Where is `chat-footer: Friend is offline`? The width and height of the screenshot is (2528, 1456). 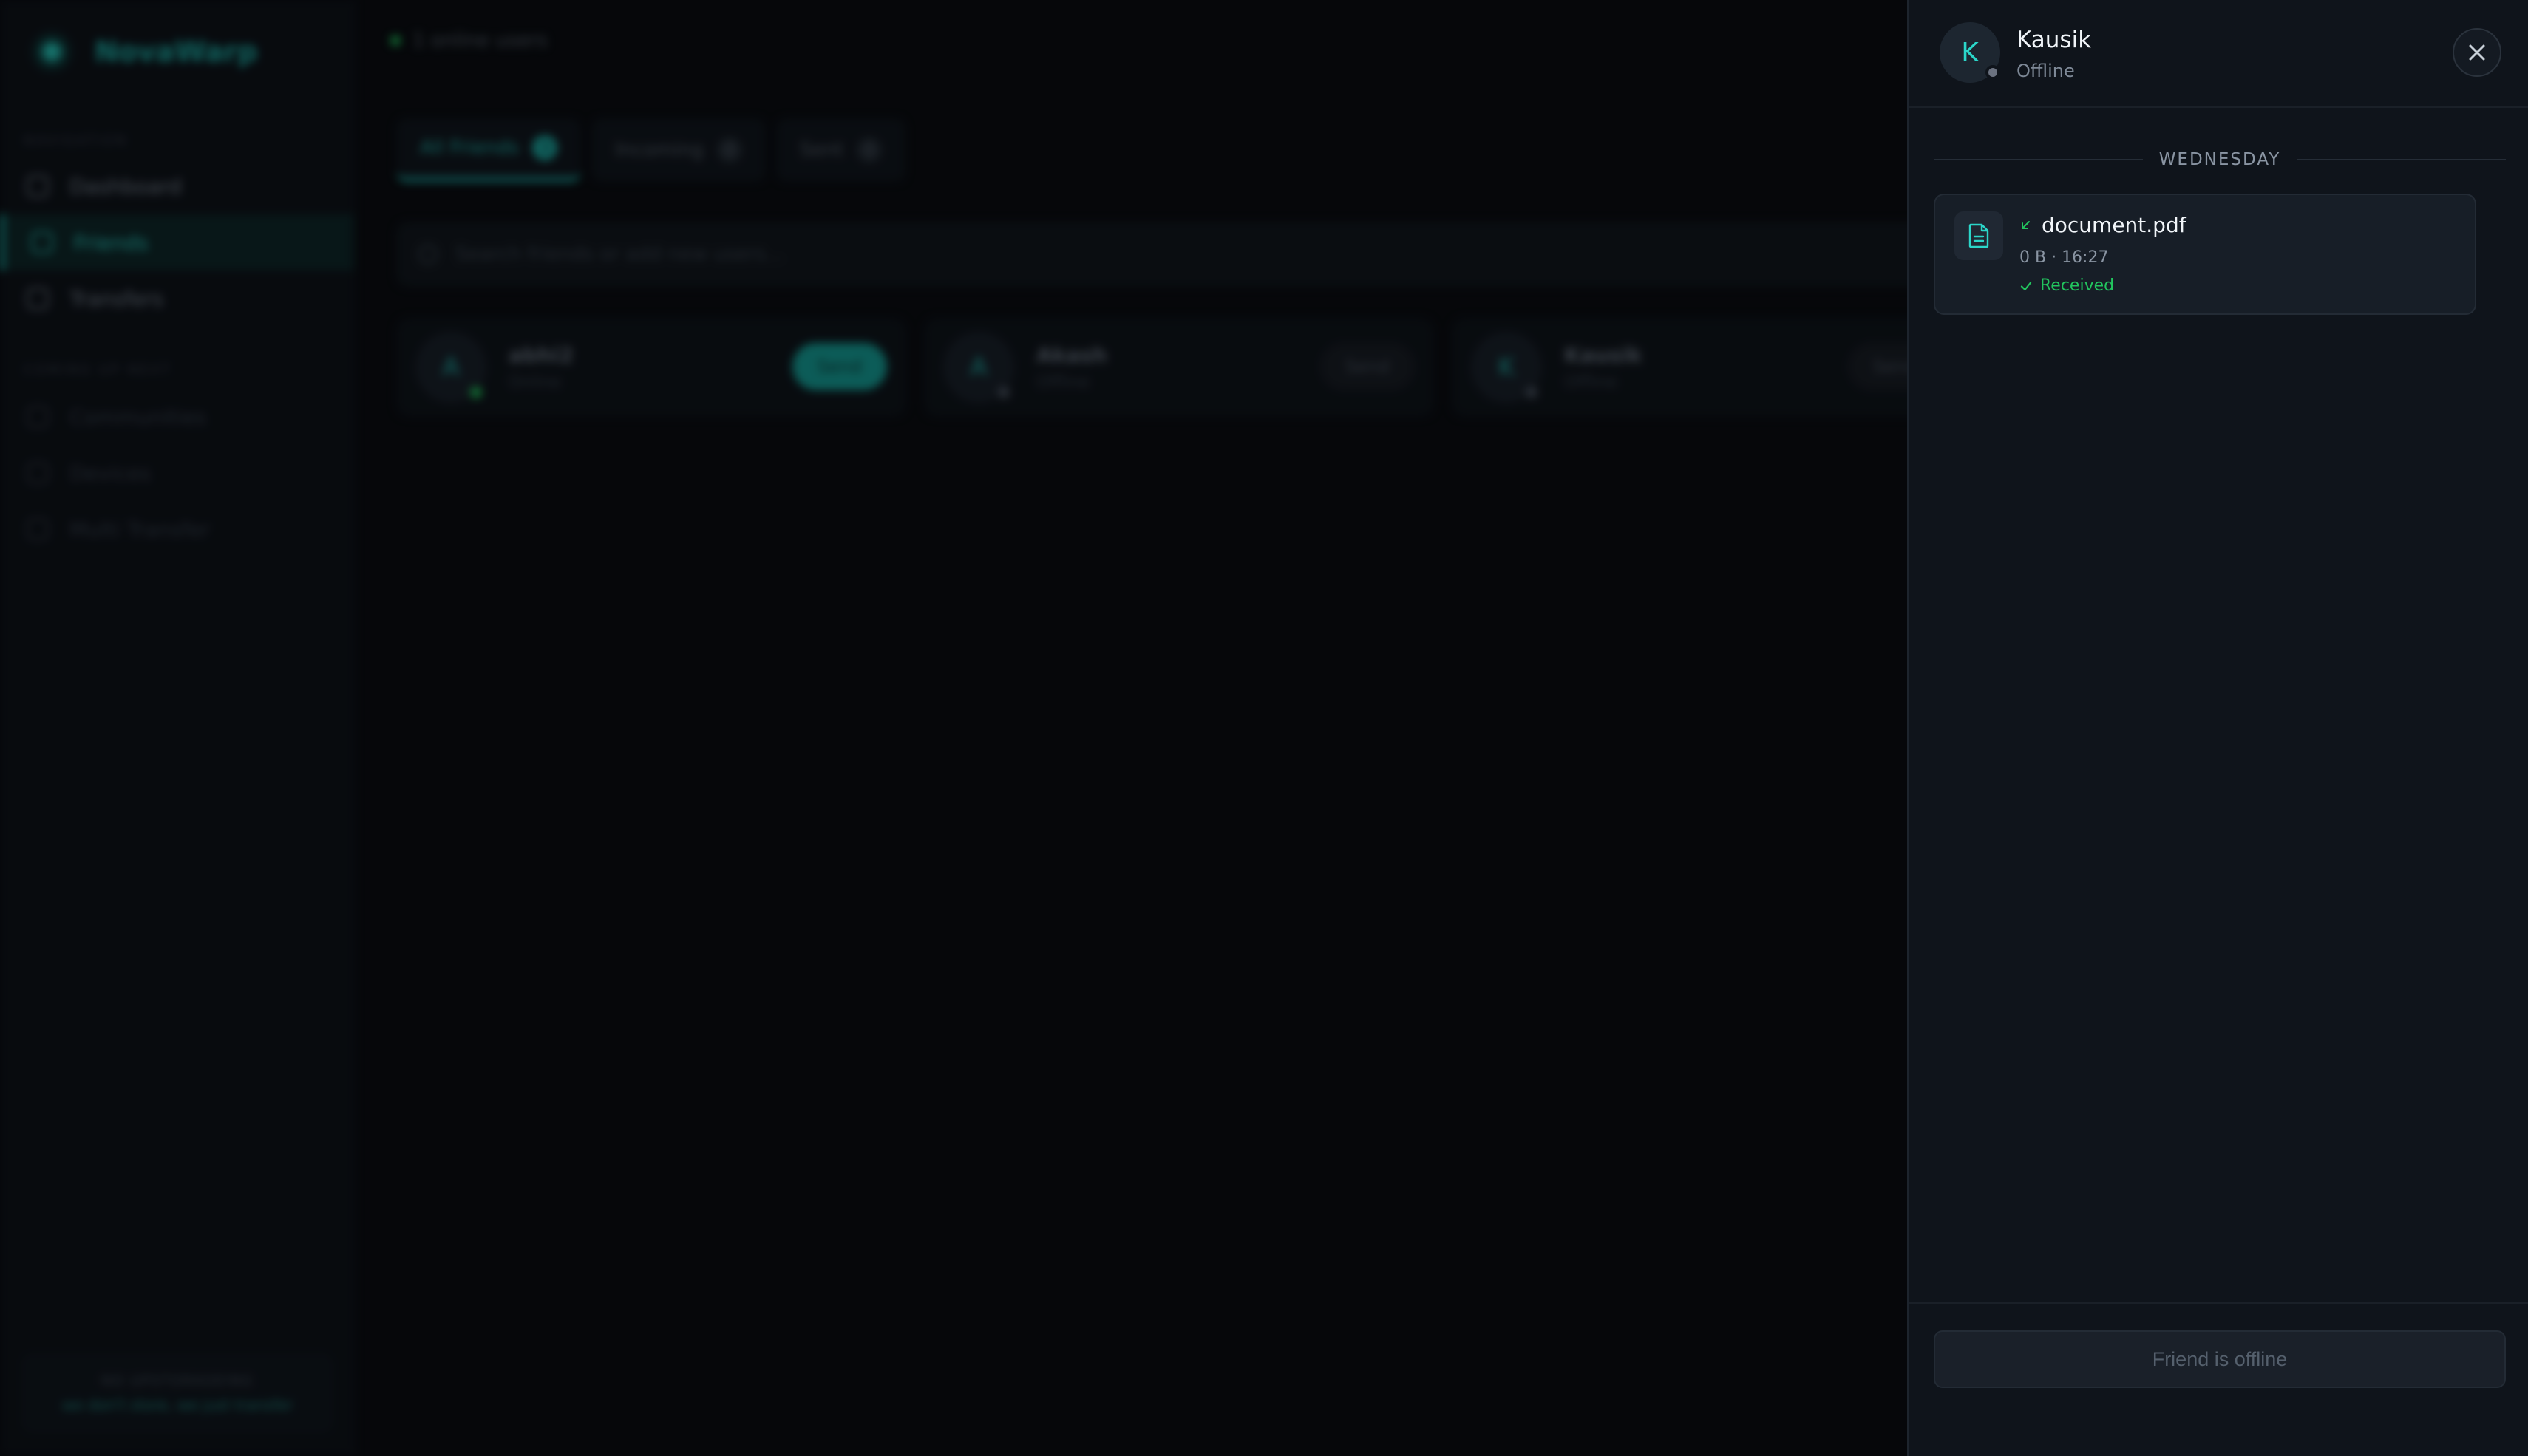 chat-footer: Friend is offline is located at coordinates (2218, 1379).